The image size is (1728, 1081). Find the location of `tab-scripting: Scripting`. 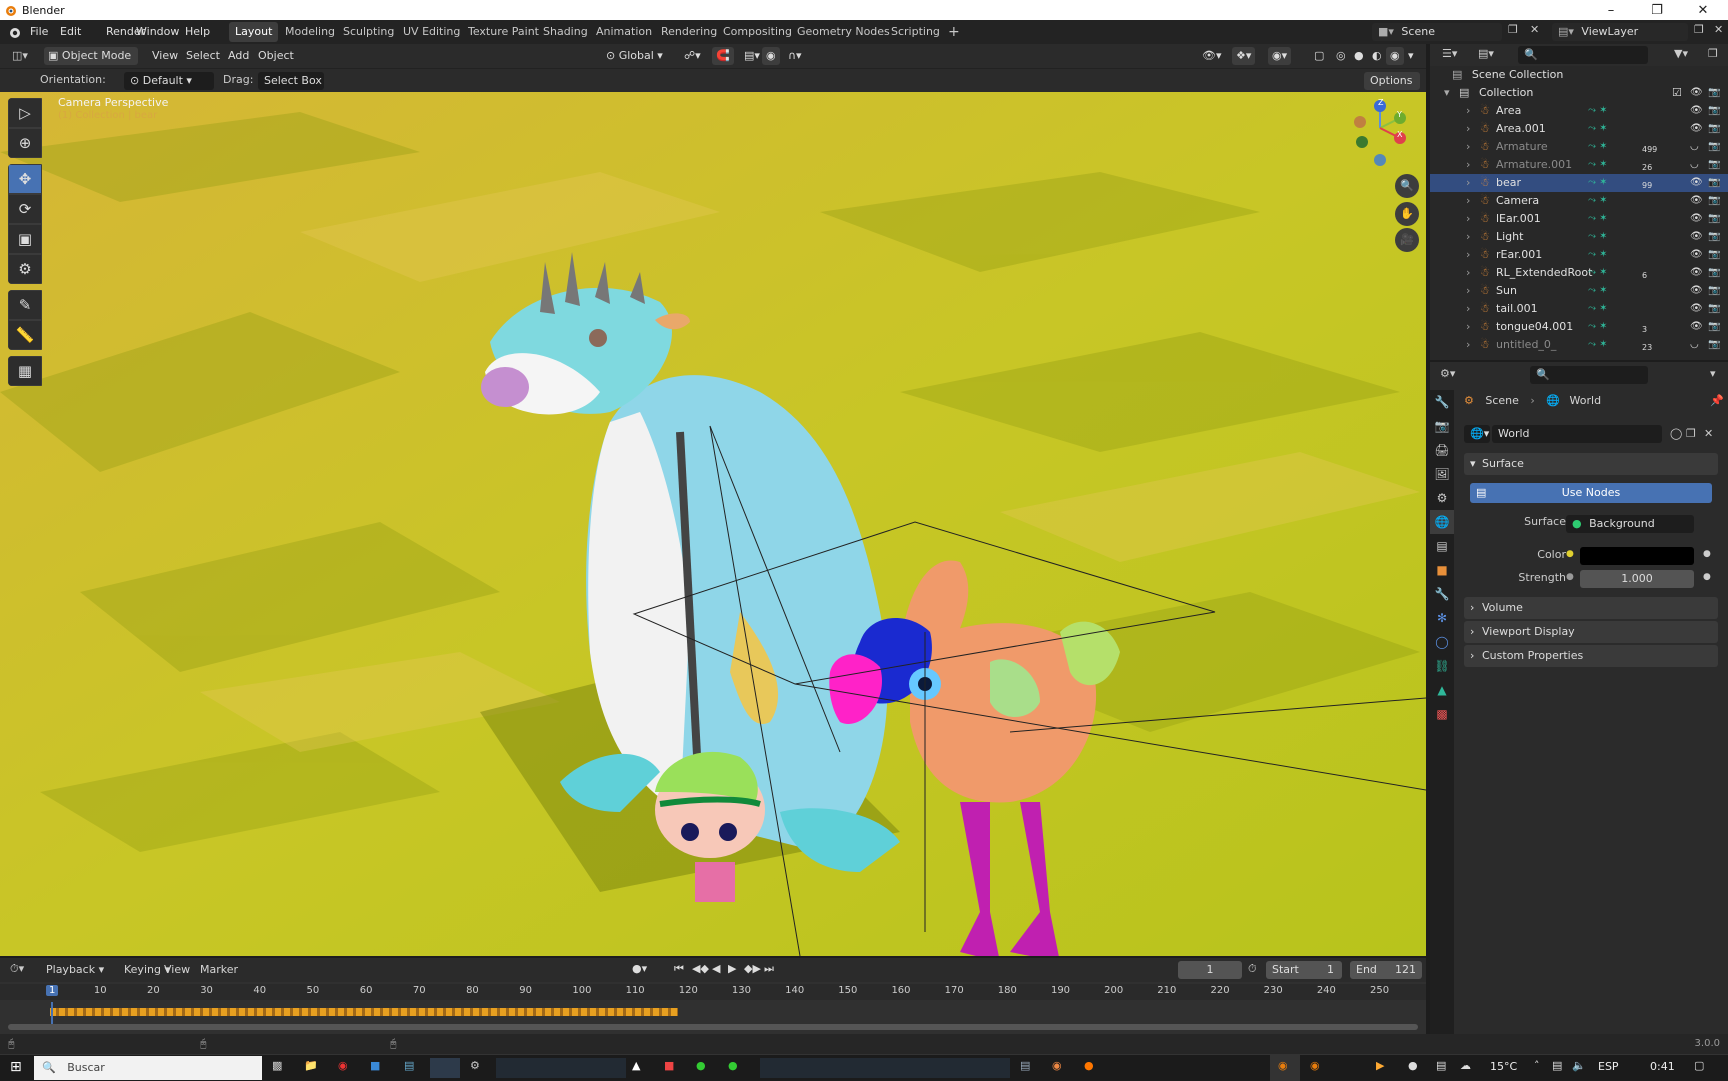

tab-scripting: Scripting is located at coordinates (915, 32).